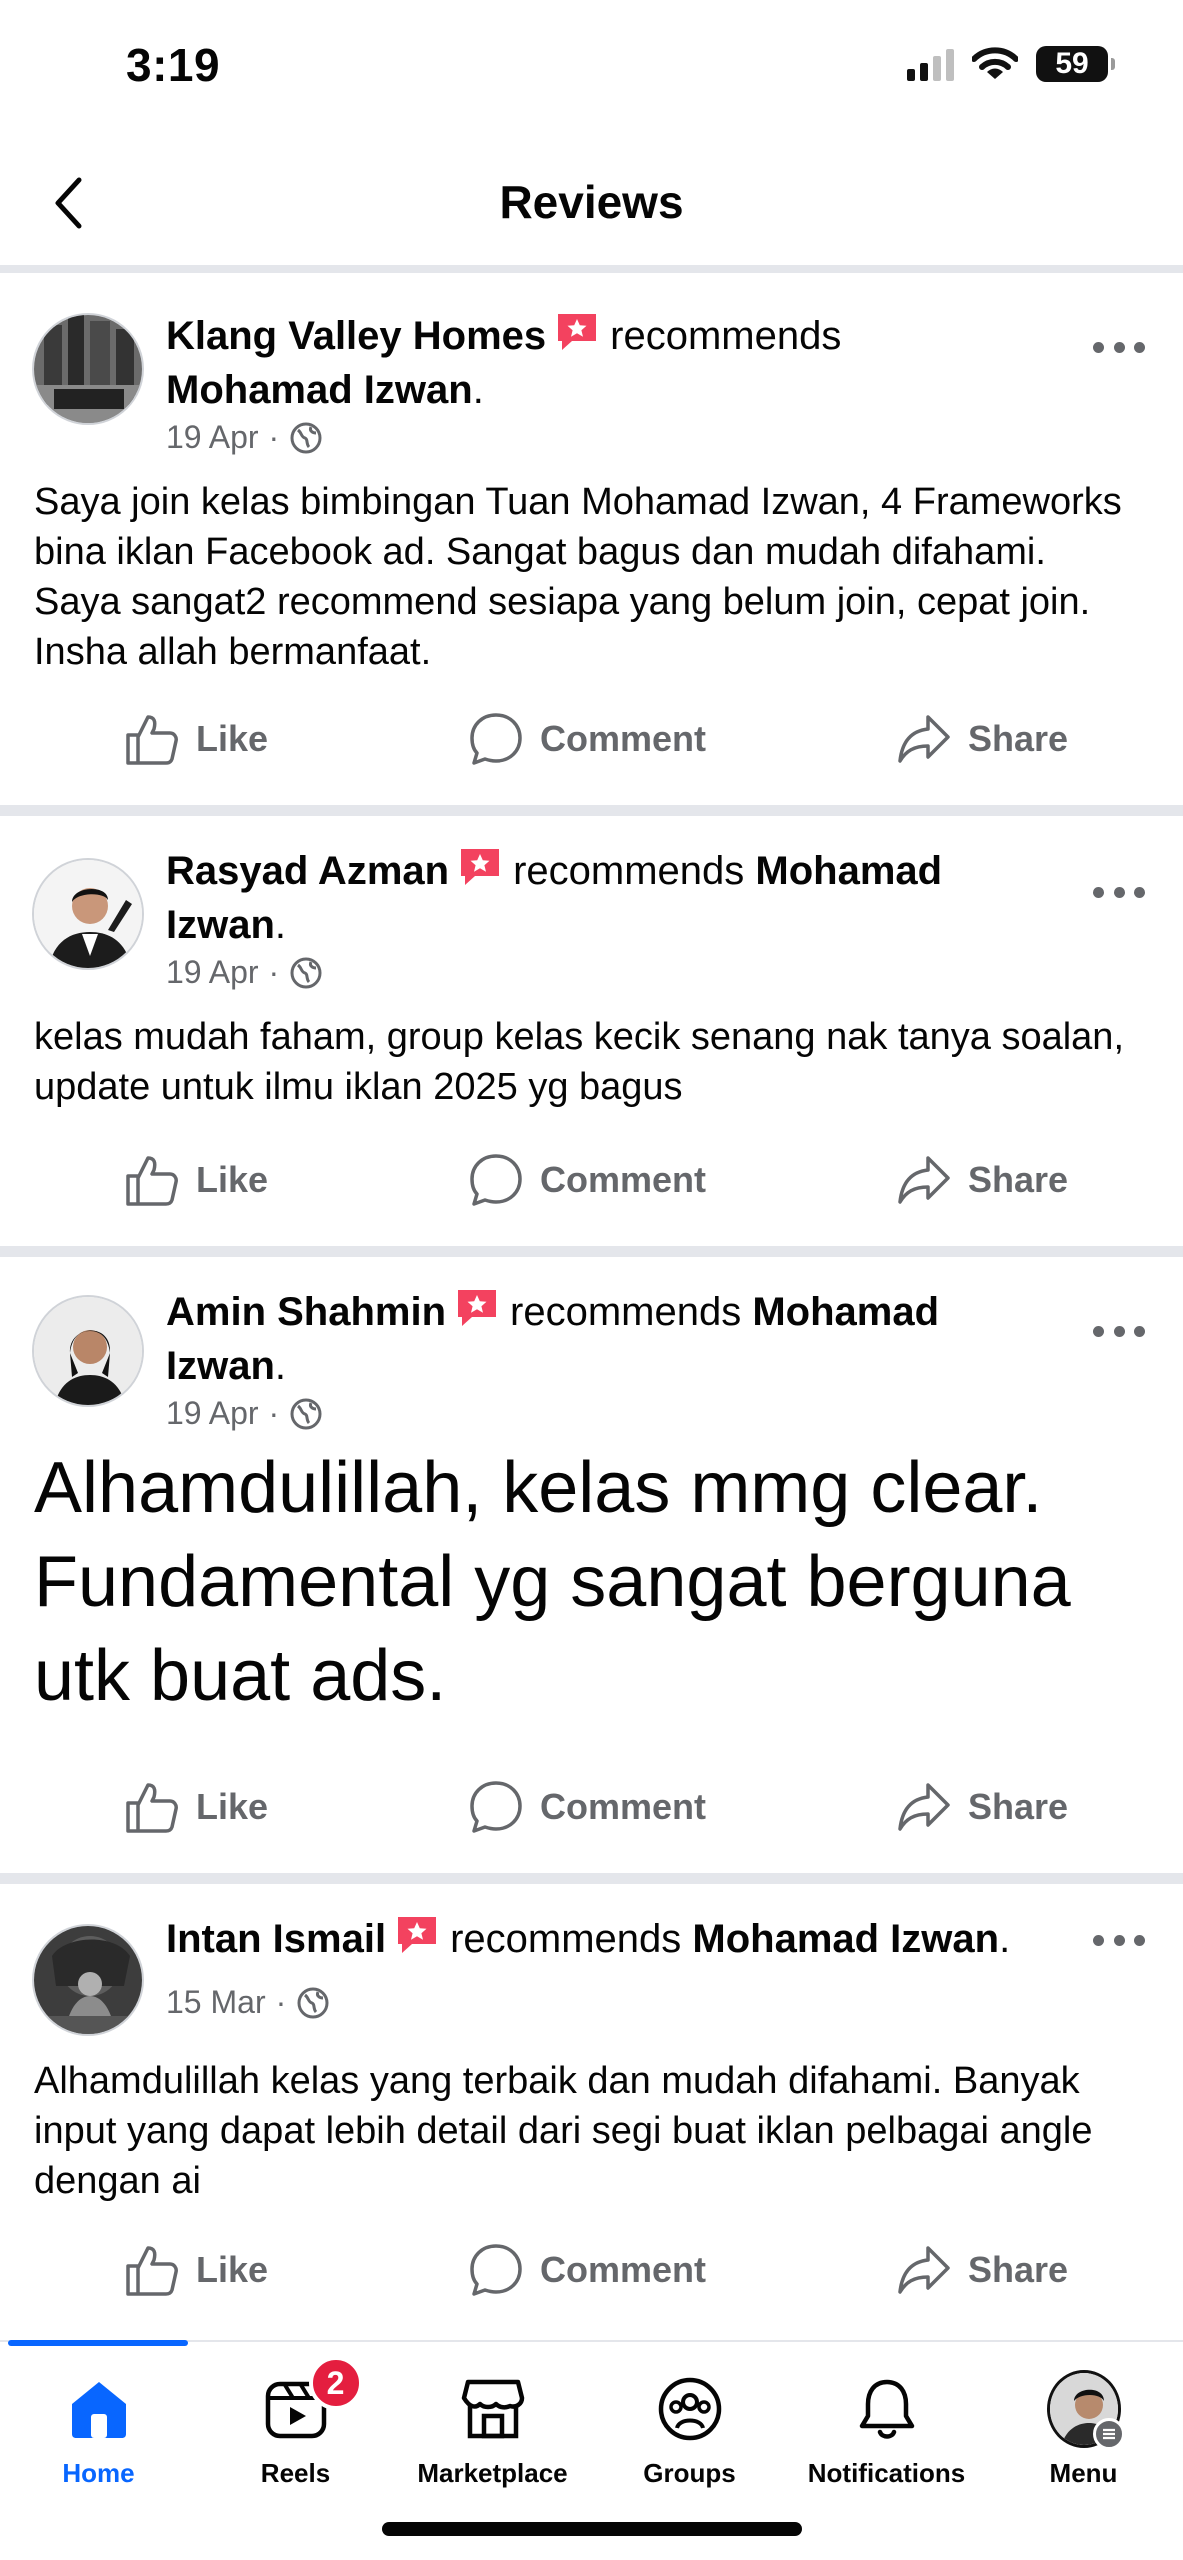  What do you see at coordinates (307, 871) in the screenshot?
I see `author-name: Rasyad Azman` at bounding box center [307, 871].